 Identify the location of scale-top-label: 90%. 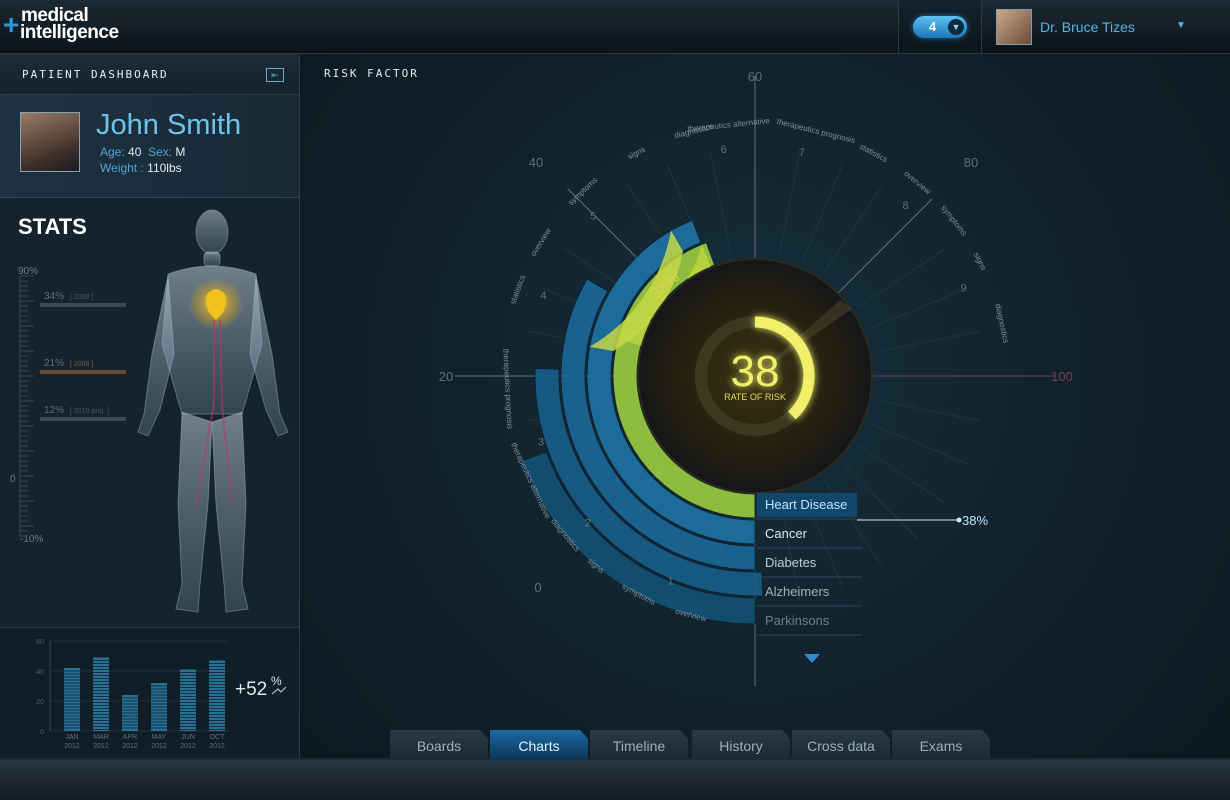
(28, 271).